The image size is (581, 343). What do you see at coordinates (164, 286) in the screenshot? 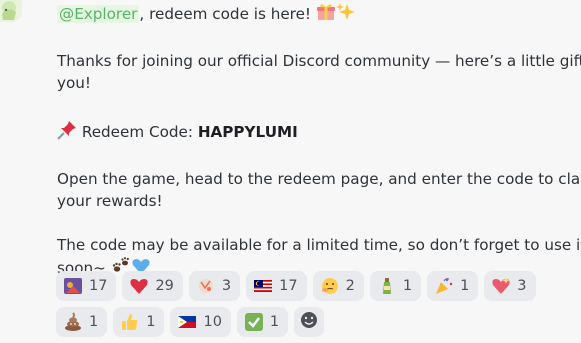
I see `reaction-count: 29` at bounding box center [164, 286].